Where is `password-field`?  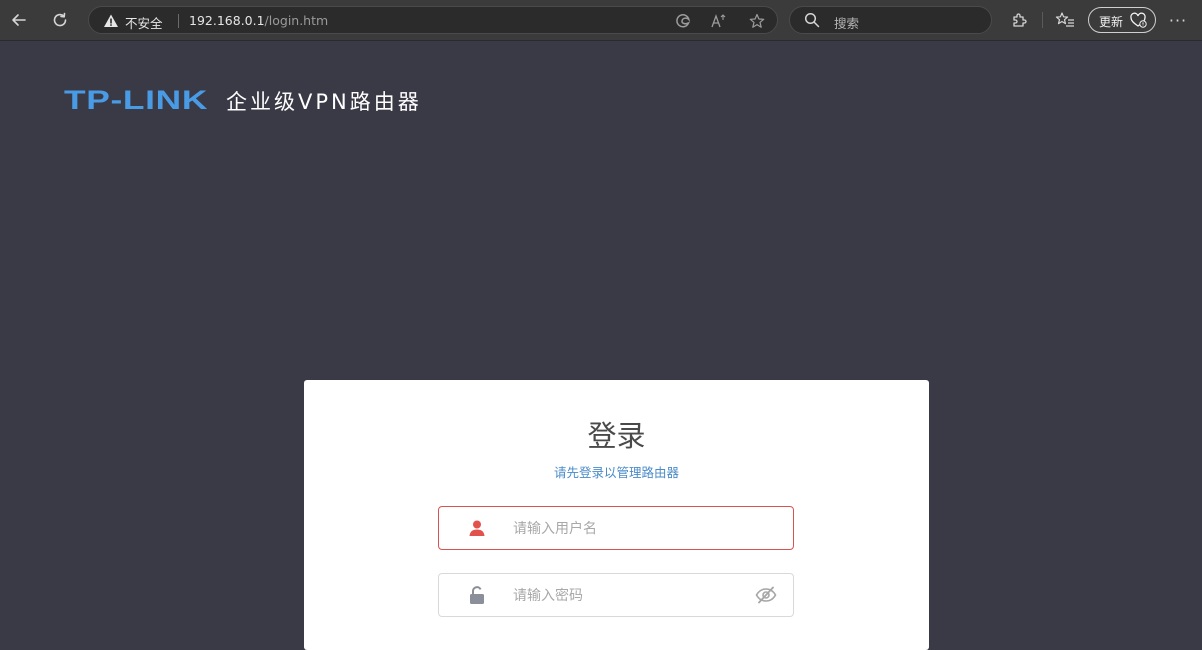
password-field is located at coordinates (616, 595).